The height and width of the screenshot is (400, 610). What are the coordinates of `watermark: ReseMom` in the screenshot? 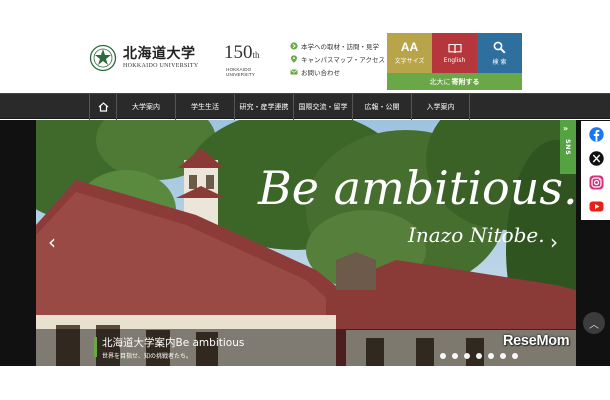 It's located at (536, 341).